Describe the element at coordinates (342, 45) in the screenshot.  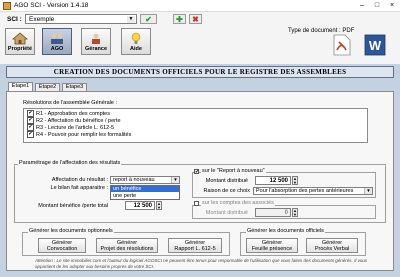
I see `pdf-icon` at that location.